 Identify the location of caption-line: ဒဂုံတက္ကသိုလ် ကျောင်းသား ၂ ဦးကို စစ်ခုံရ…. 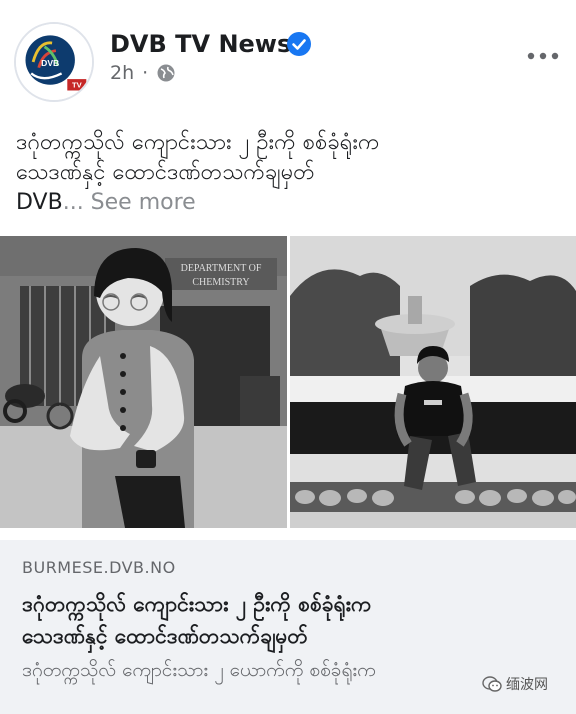
(198, 142).